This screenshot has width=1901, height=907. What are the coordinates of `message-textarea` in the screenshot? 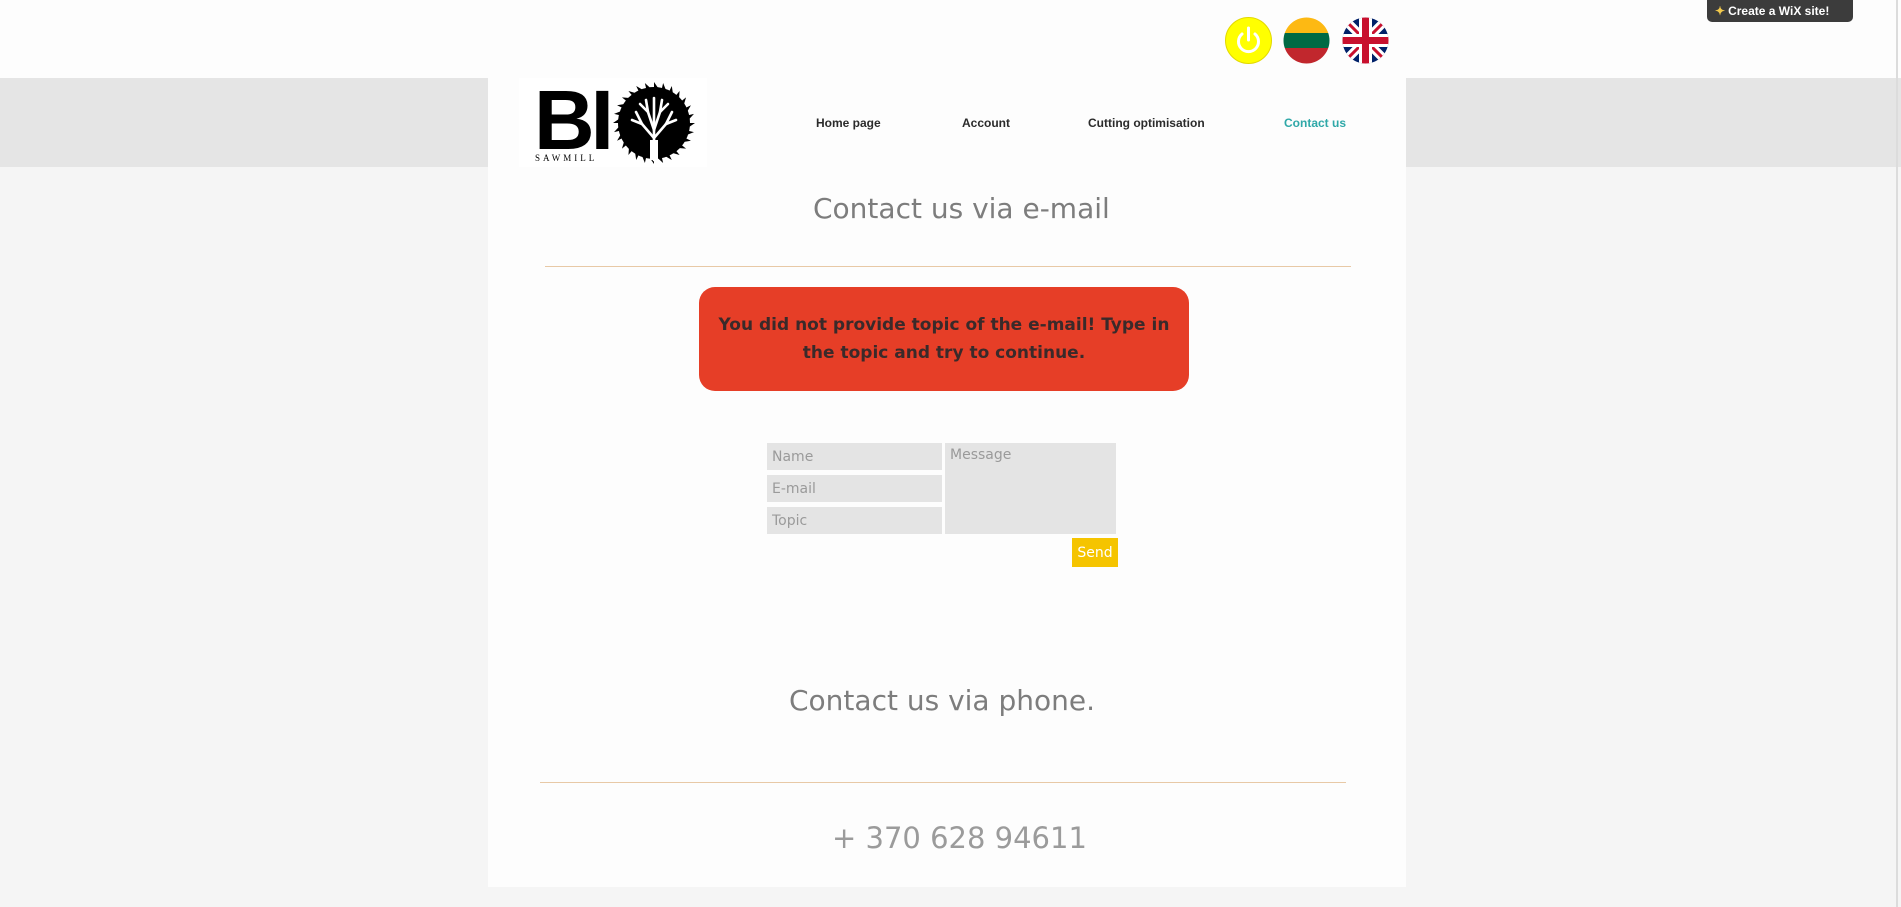 It's located at (1030, 488).